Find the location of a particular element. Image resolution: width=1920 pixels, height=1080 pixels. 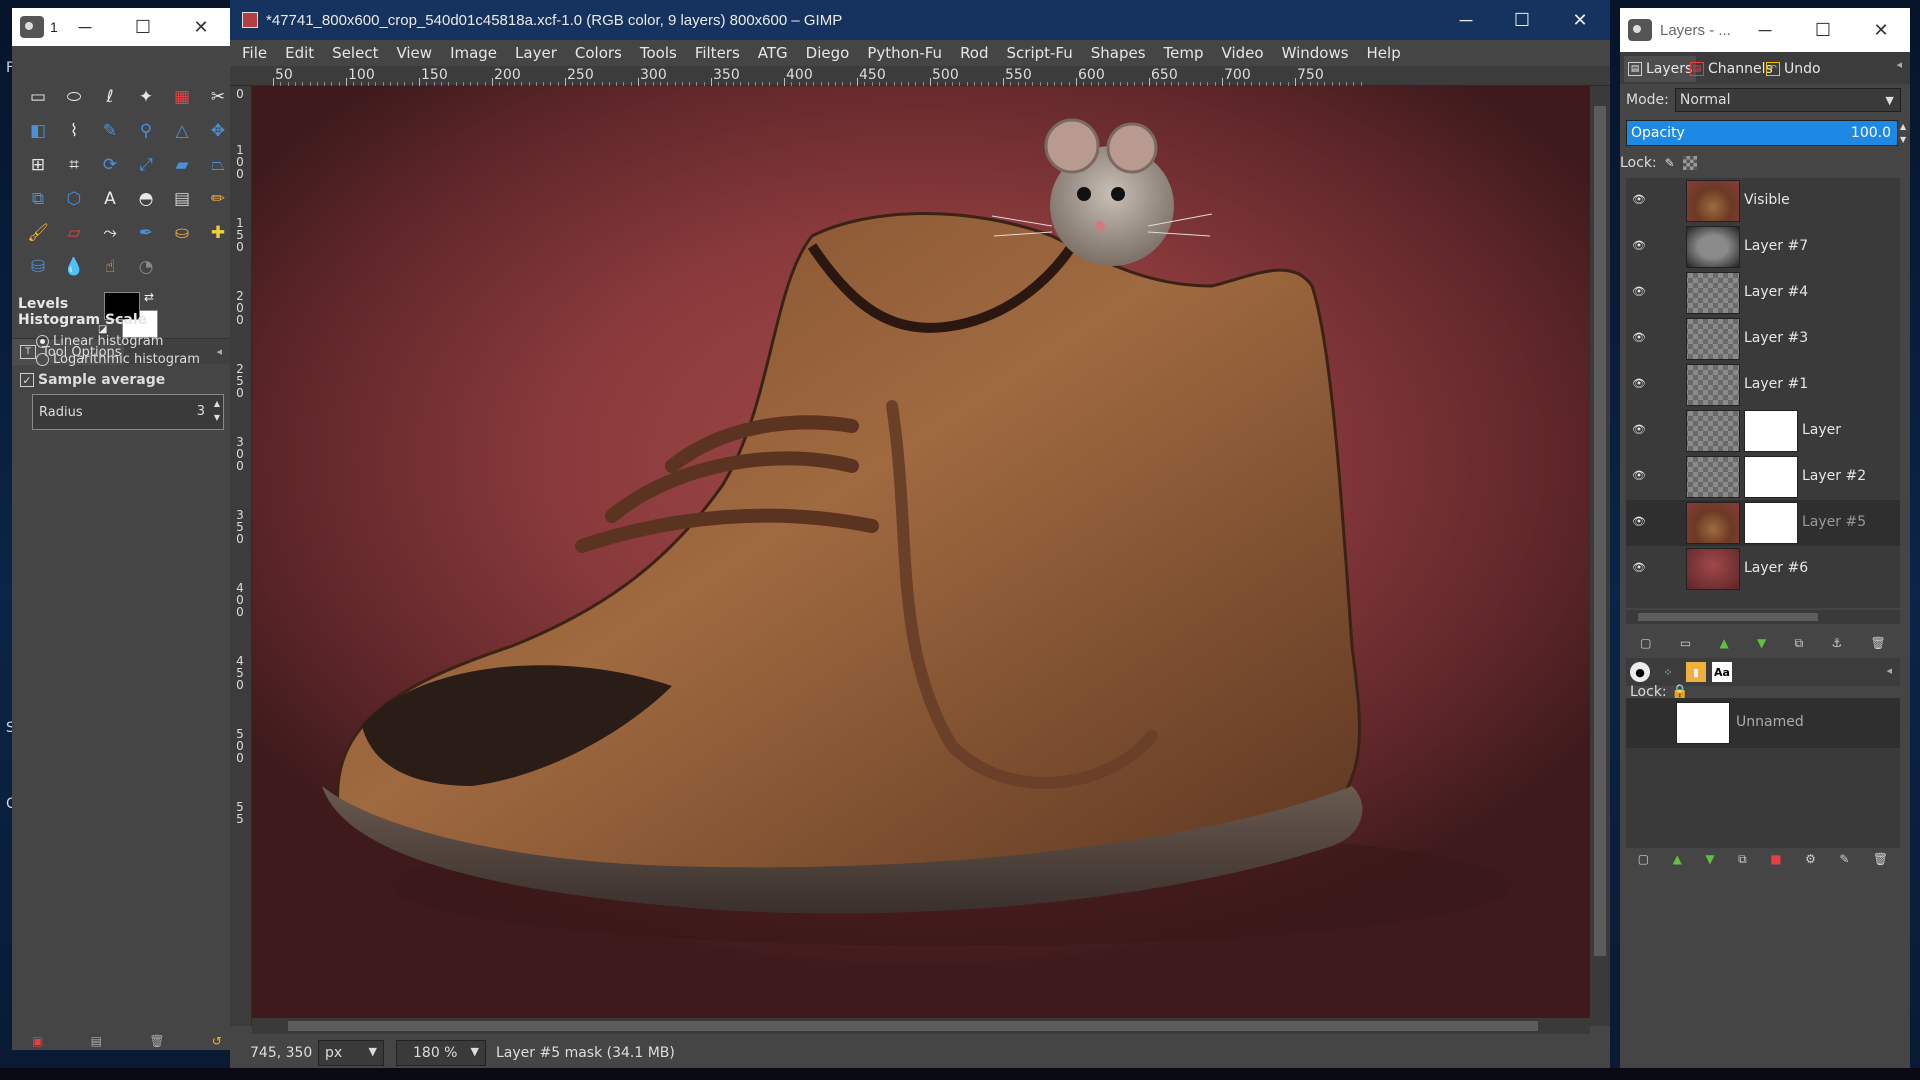

align-icon: ⊞ is located at coordinates (38, 165).